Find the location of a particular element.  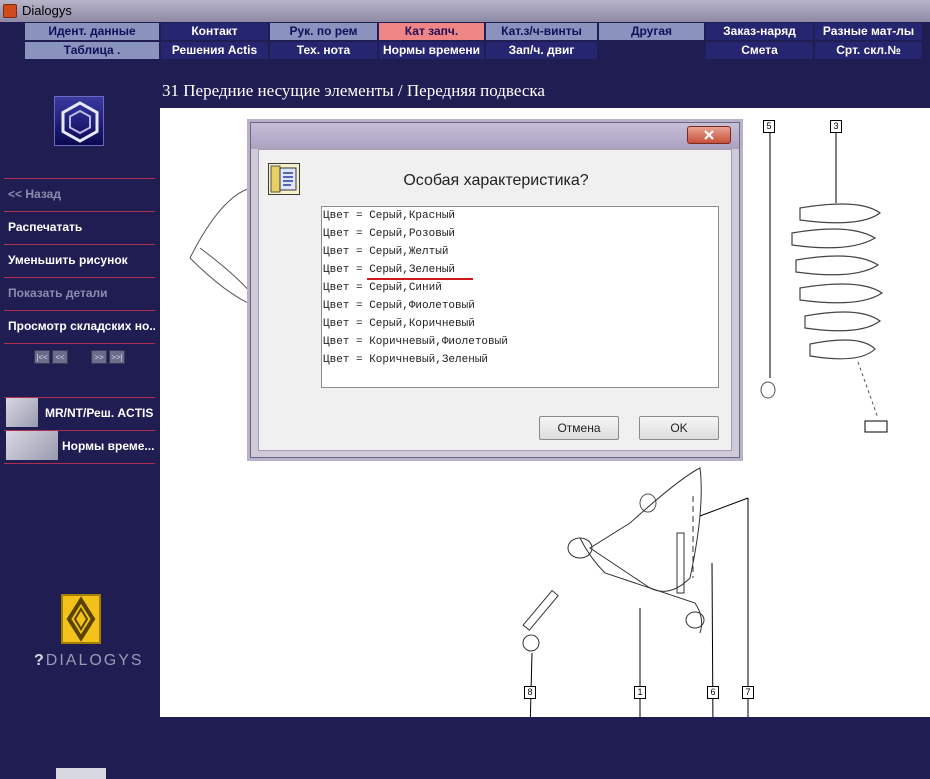

back-link: << Назад is located at coordinates (81, 194).